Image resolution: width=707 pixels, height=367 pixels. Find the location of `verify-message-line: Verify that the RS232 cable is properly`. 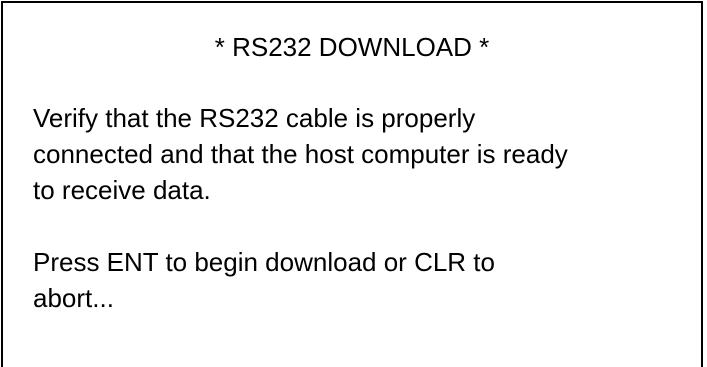

verify-message-line: Verify that the RS232 cable is properly is located at coordinates (254, 118).